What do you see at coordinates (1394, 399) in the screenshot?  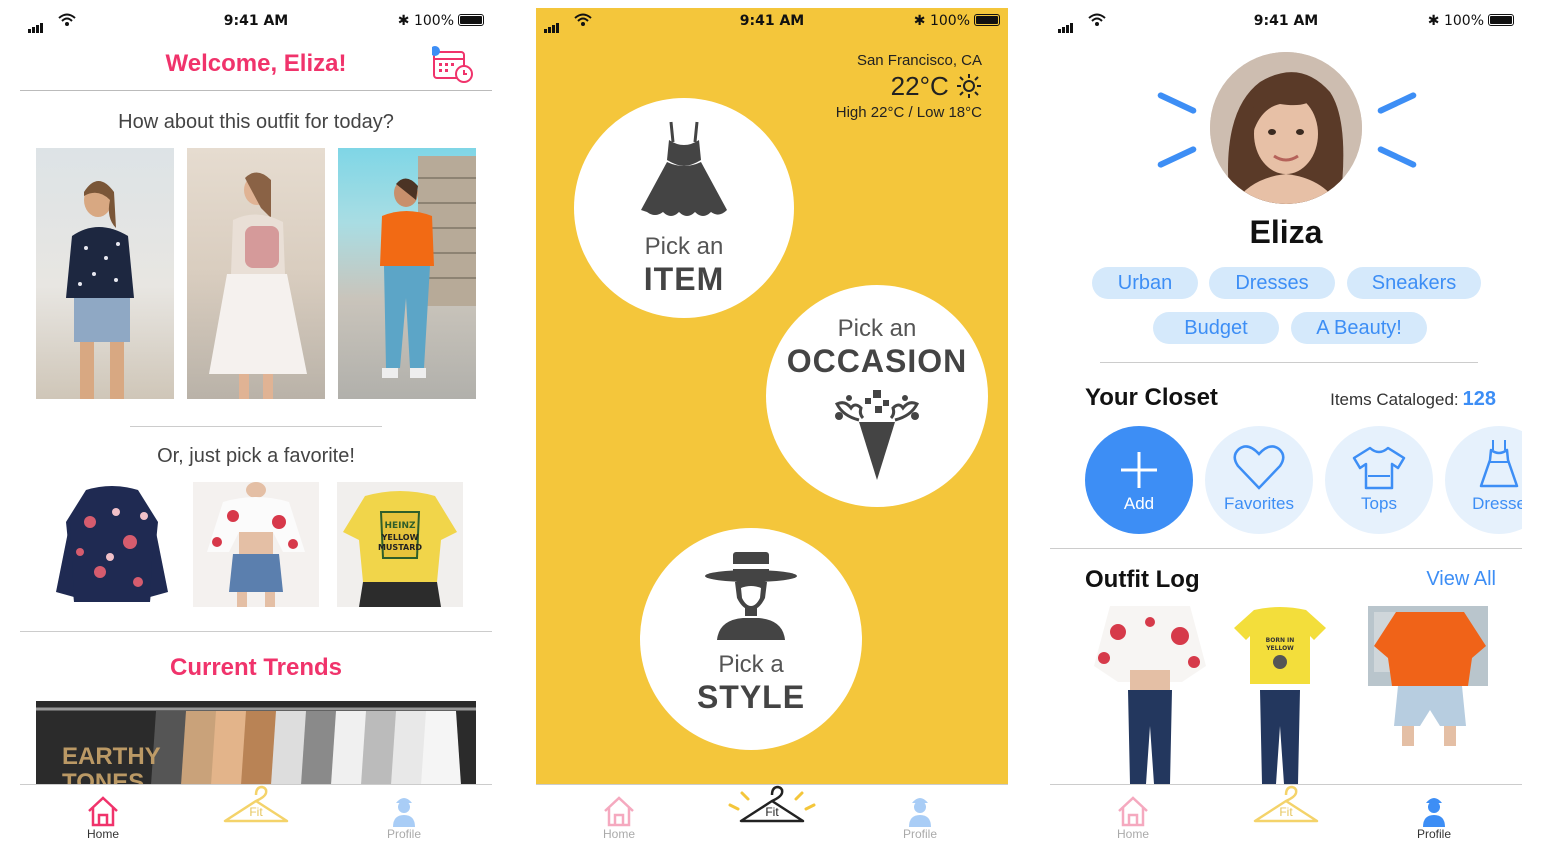 I see `items-cataloged-label: Items Cataloged:` at bounding box center [1394, 399].